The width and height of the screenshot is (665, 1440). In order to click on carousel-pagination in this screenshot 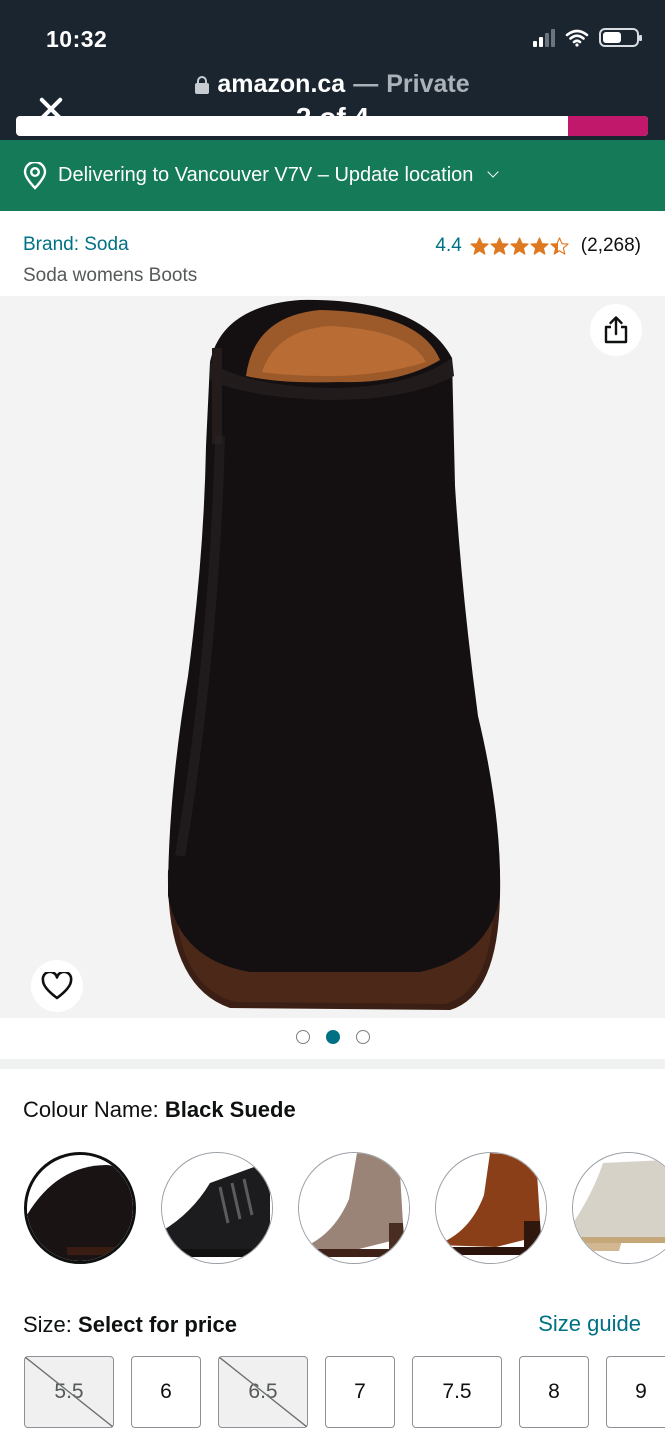, I will do `click(332, 1037)`.